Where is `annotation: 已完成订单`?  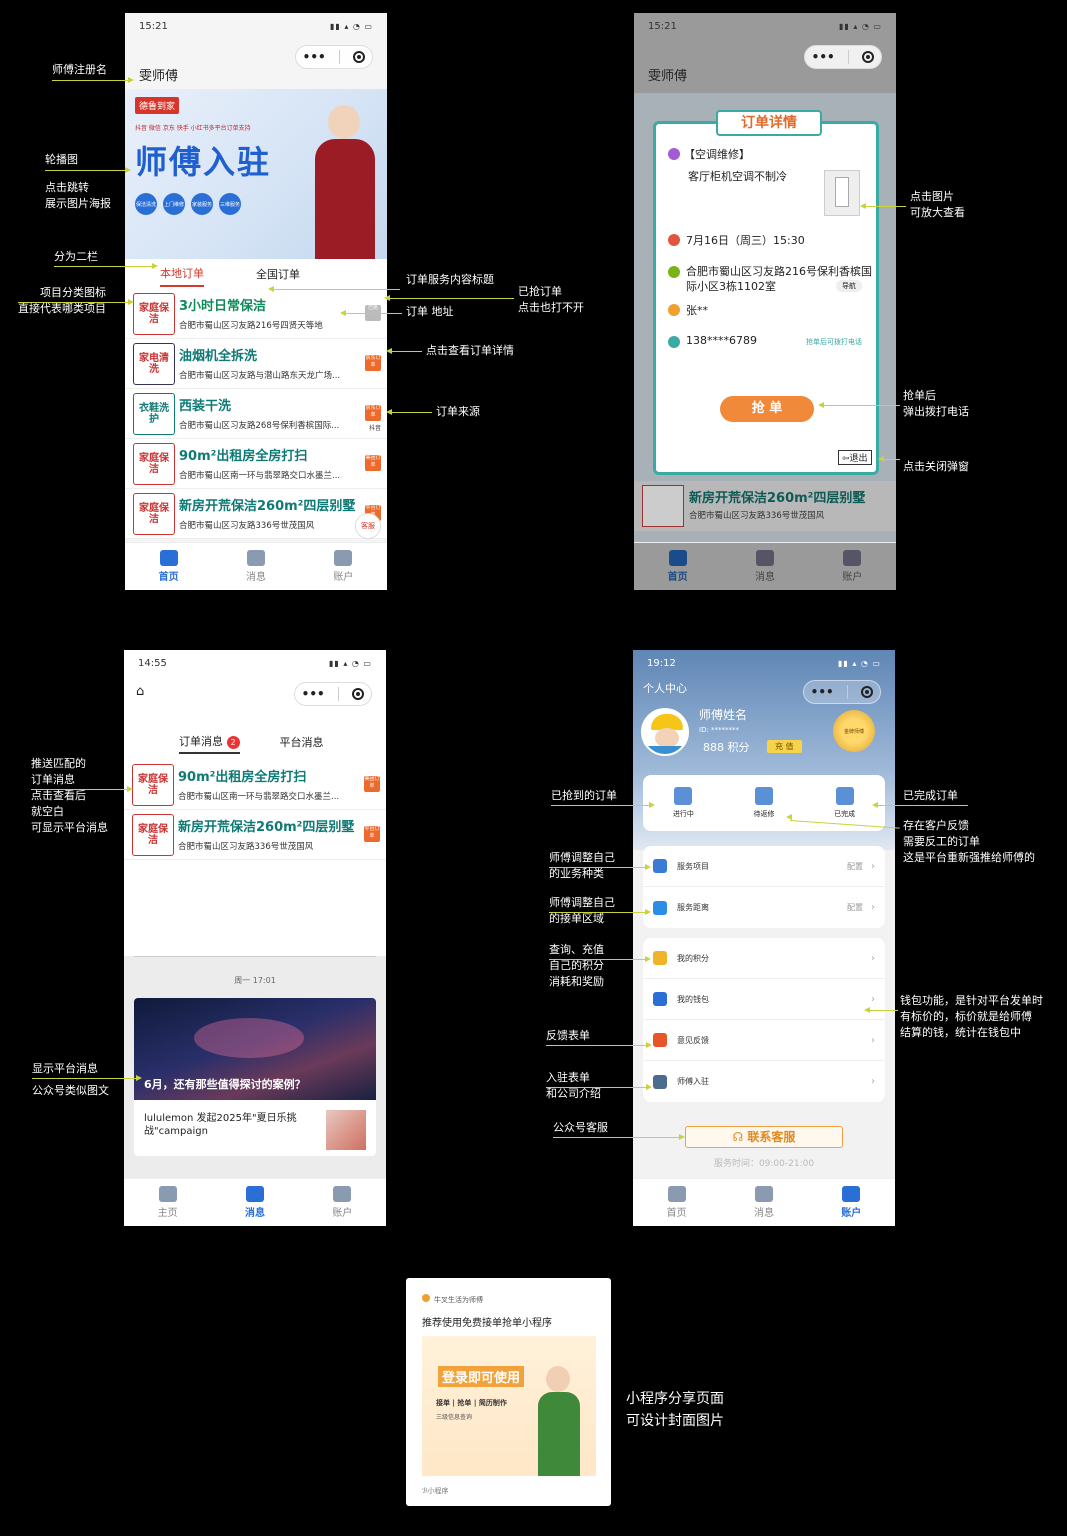
annotation: 已完成订单 is located at coordinates (930, 795).